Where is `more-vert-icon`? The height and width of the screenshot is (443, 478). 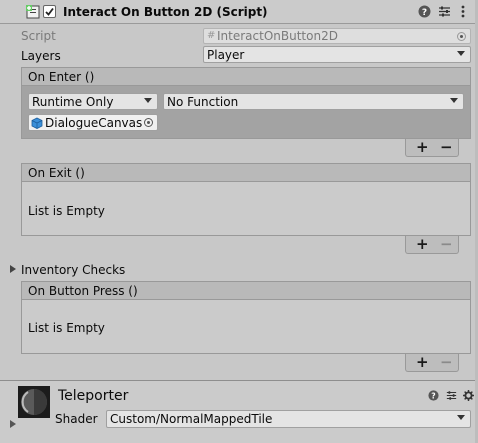
more-vert-icon is located at coordinates (463, 11).